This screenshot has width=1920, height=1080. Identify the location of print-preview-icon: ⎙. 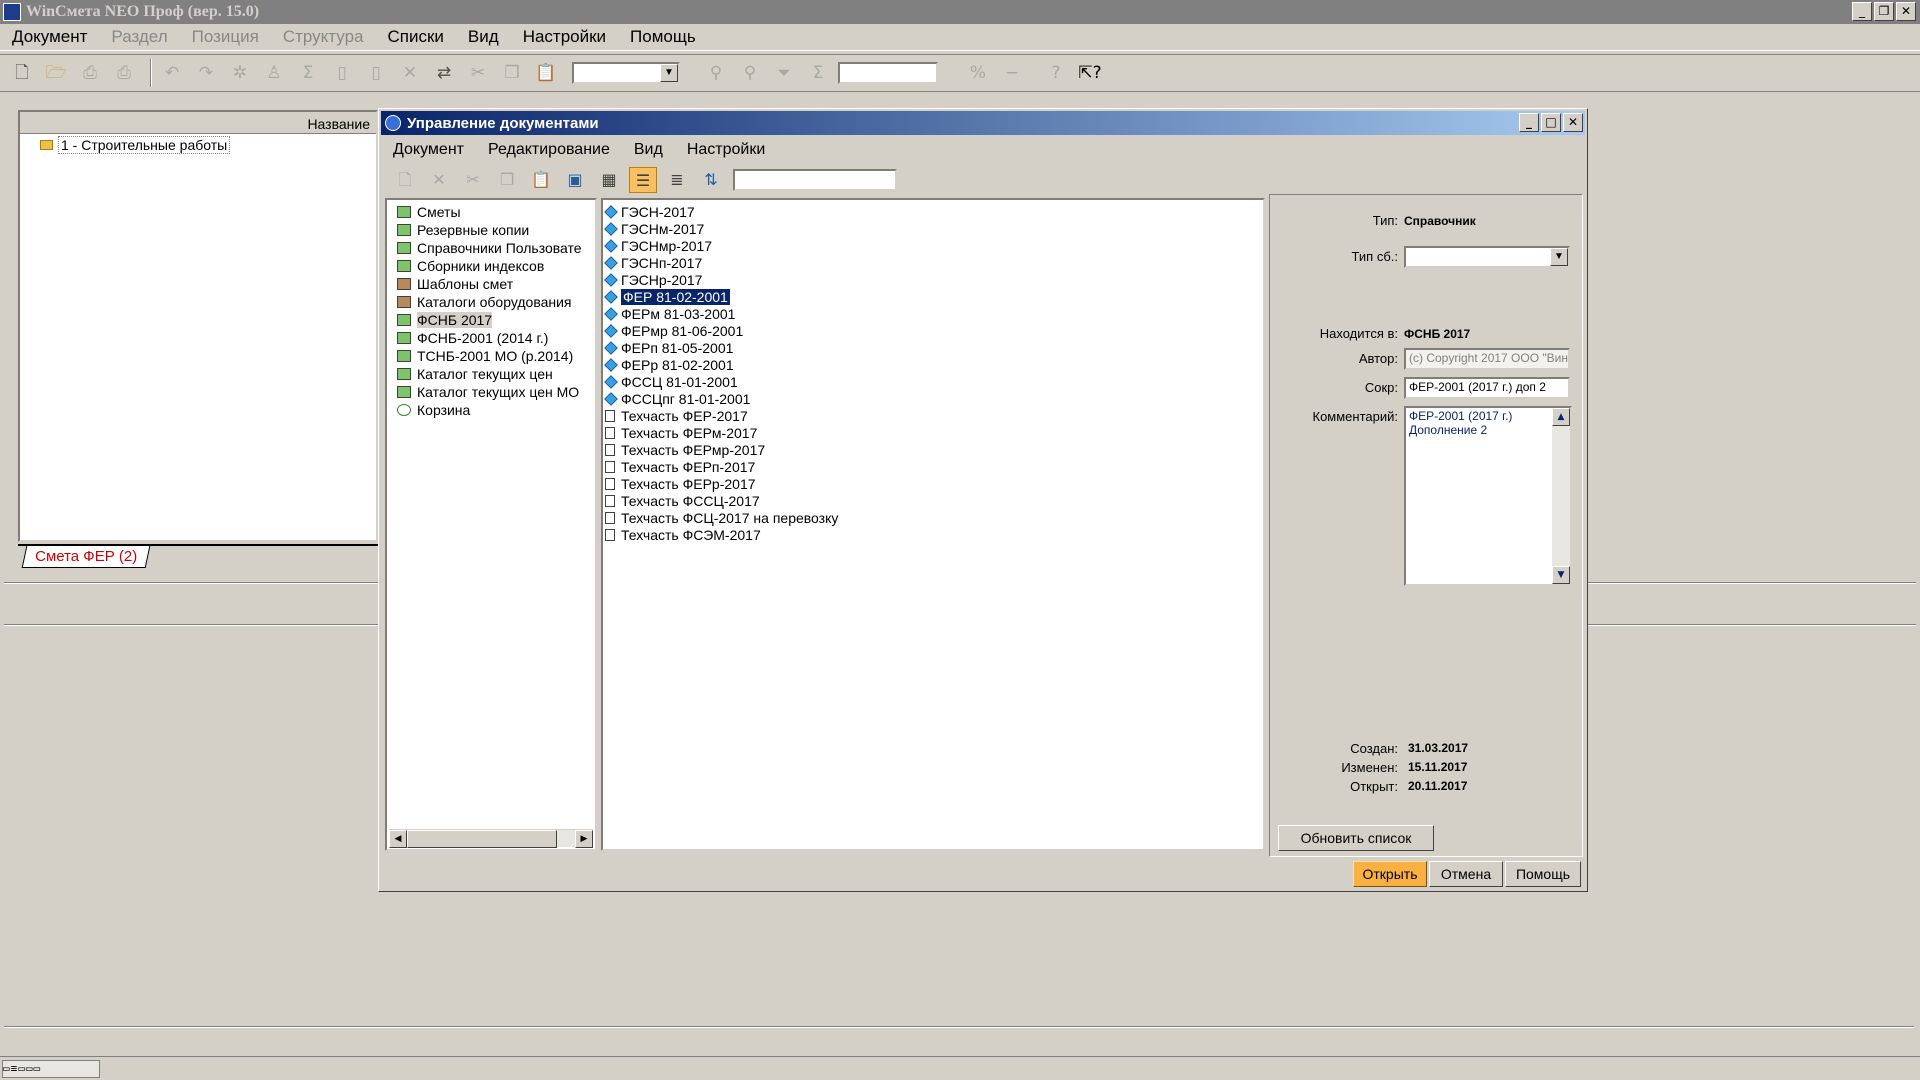
(124, 73).